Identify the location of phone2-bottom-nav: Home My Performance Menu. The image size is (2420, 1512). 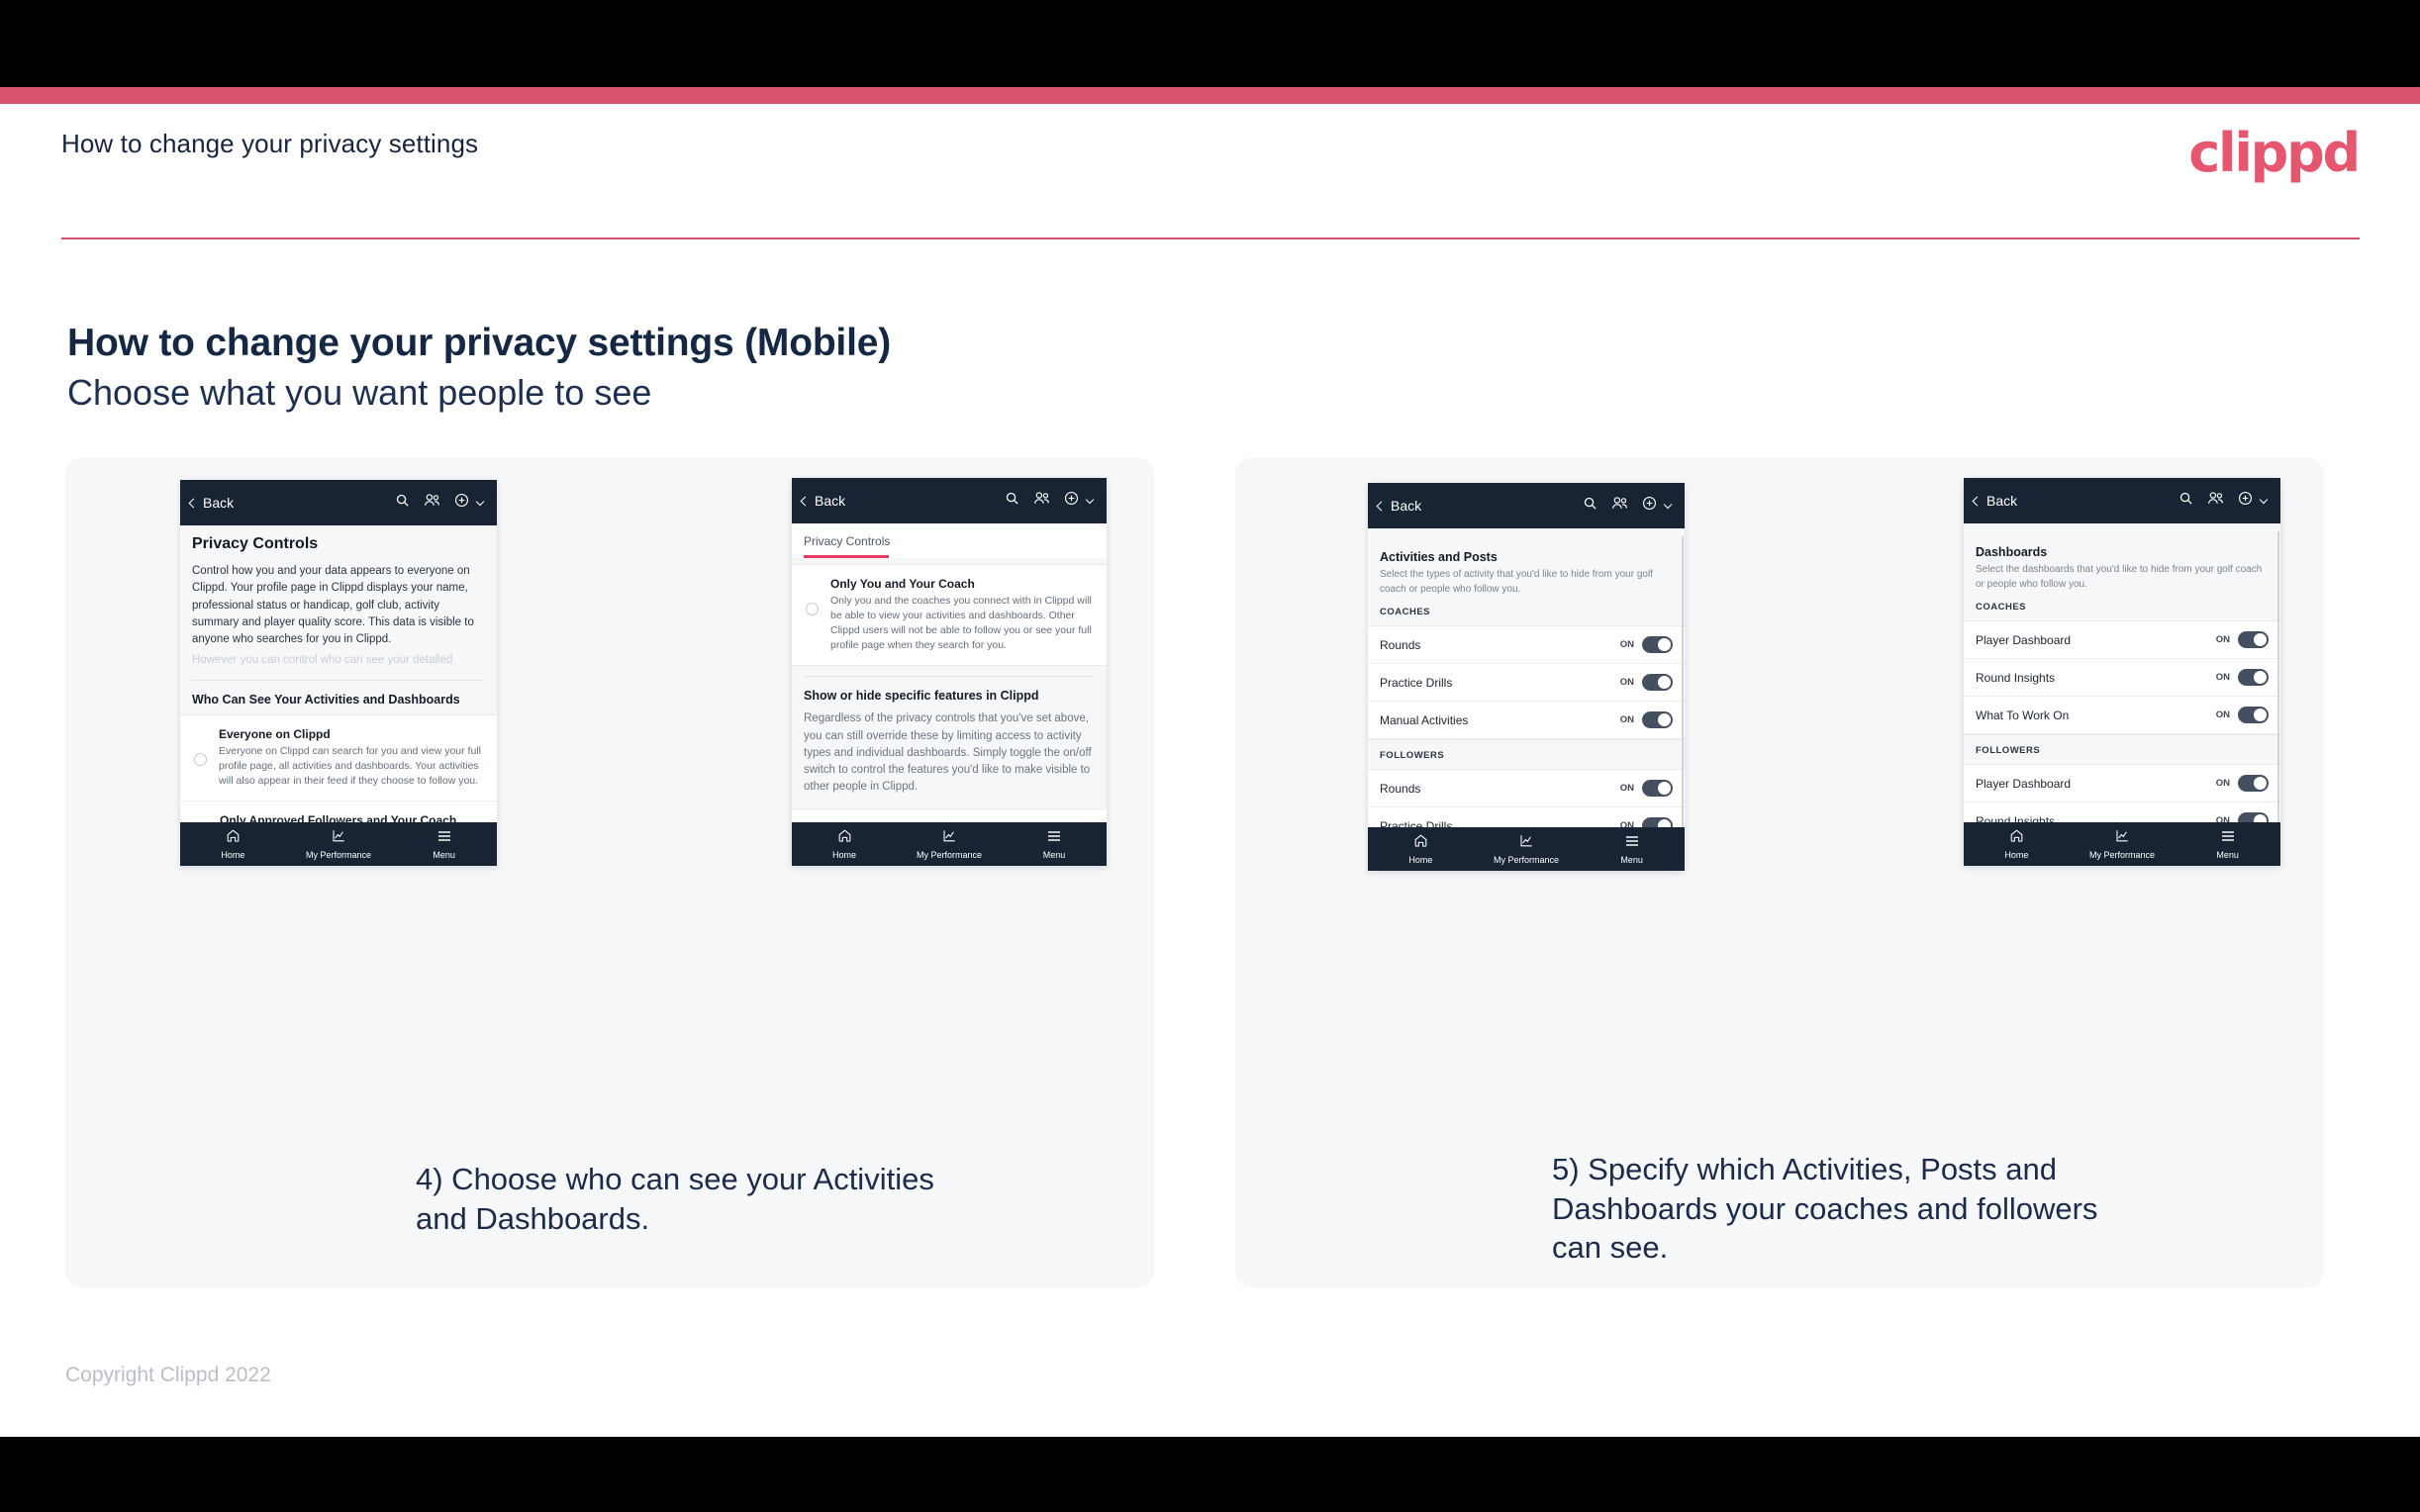
(949, 844).